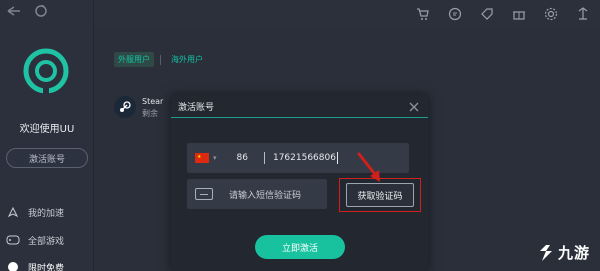 This screenshot has height=271, width=600. I want to click on tab-overseas: 海外用户, so click(187, 59).